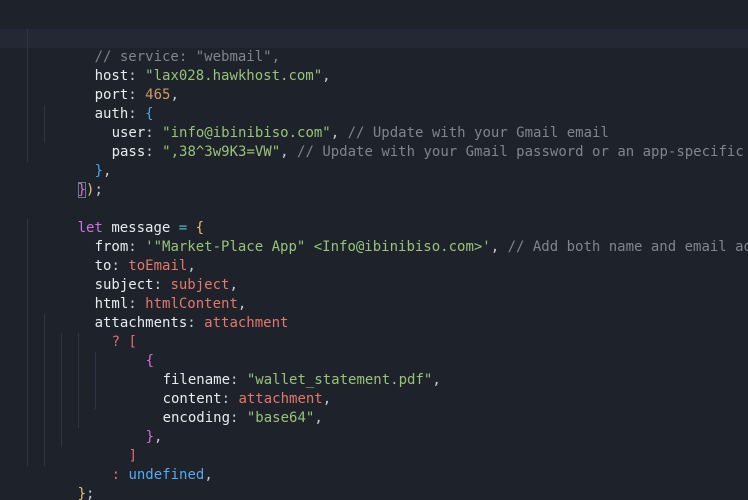 This screenshot has width=748, height=500. I want to click on brace-close: }, so click(82, 493).